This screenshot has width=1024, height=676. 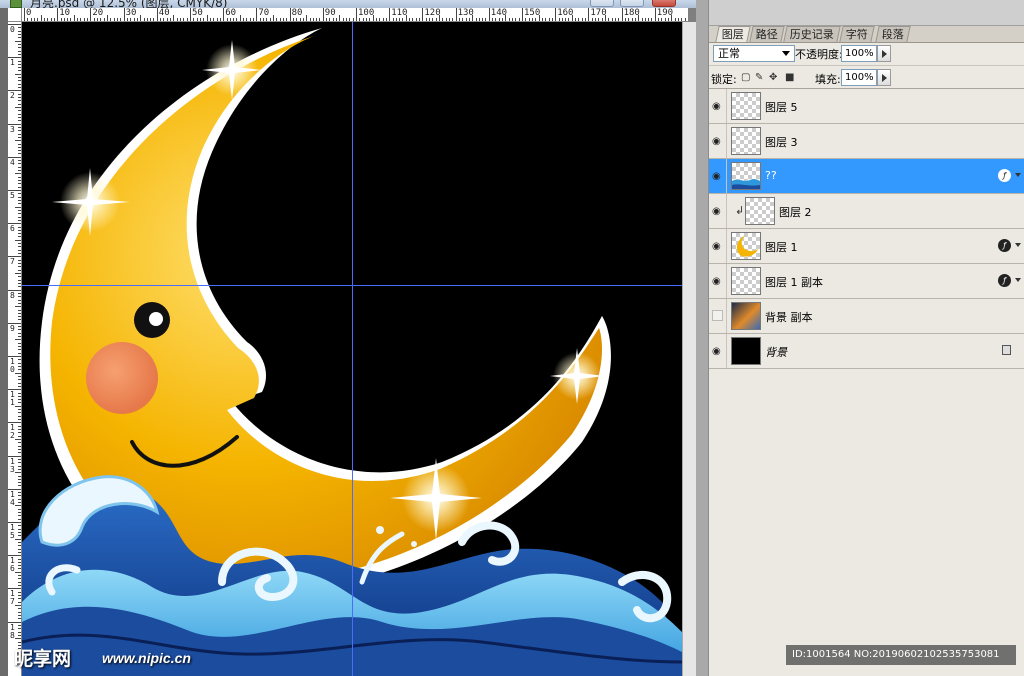 I want to click on lock-pixels-icon: ✎, so click(x=759, y=77).